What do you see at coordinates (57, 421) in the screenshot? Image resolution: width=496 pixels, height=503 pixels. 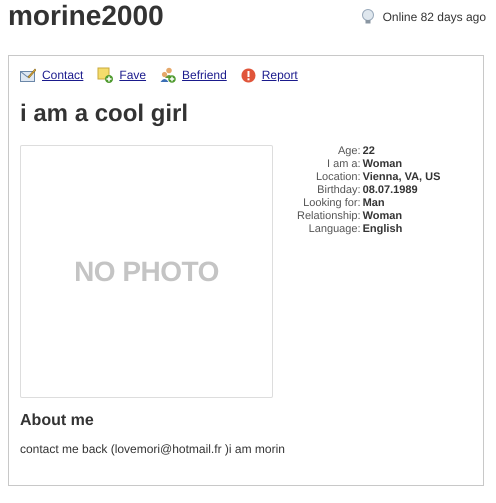 I see `about-heading: About me` at bounding box center [57, 421].